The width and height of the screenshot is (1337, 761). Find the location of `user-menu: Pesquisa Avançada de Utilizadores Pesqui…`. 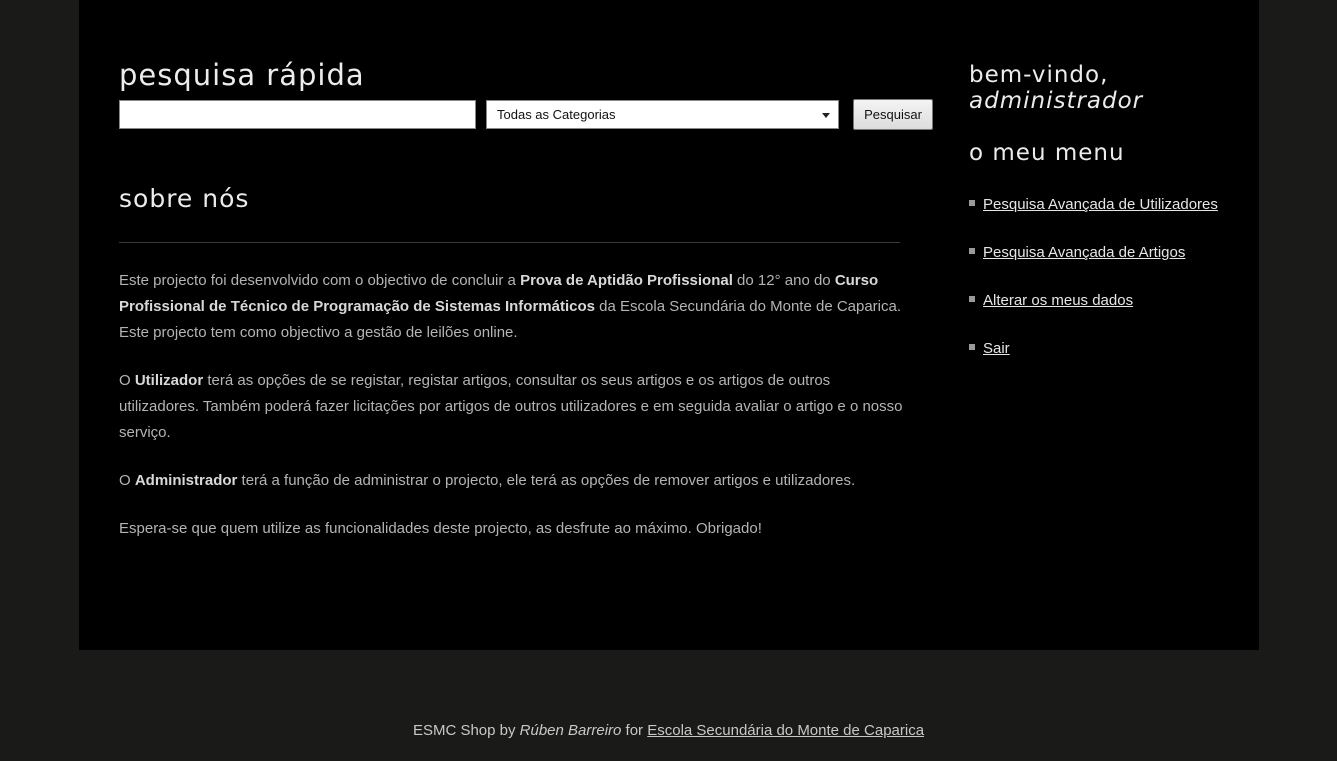

user-menu: Pesquisa Avançada de Utilizadores Pesqui… is located at coordinates (1093, 290).